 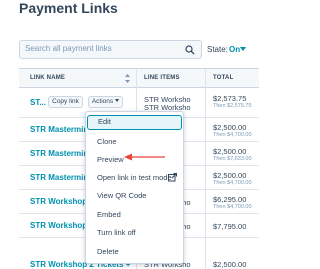 What do you see at coordinates (234, 49) in the screenshot?
I see `state-filter-dropdown: On` at bounding box center [234, 49].